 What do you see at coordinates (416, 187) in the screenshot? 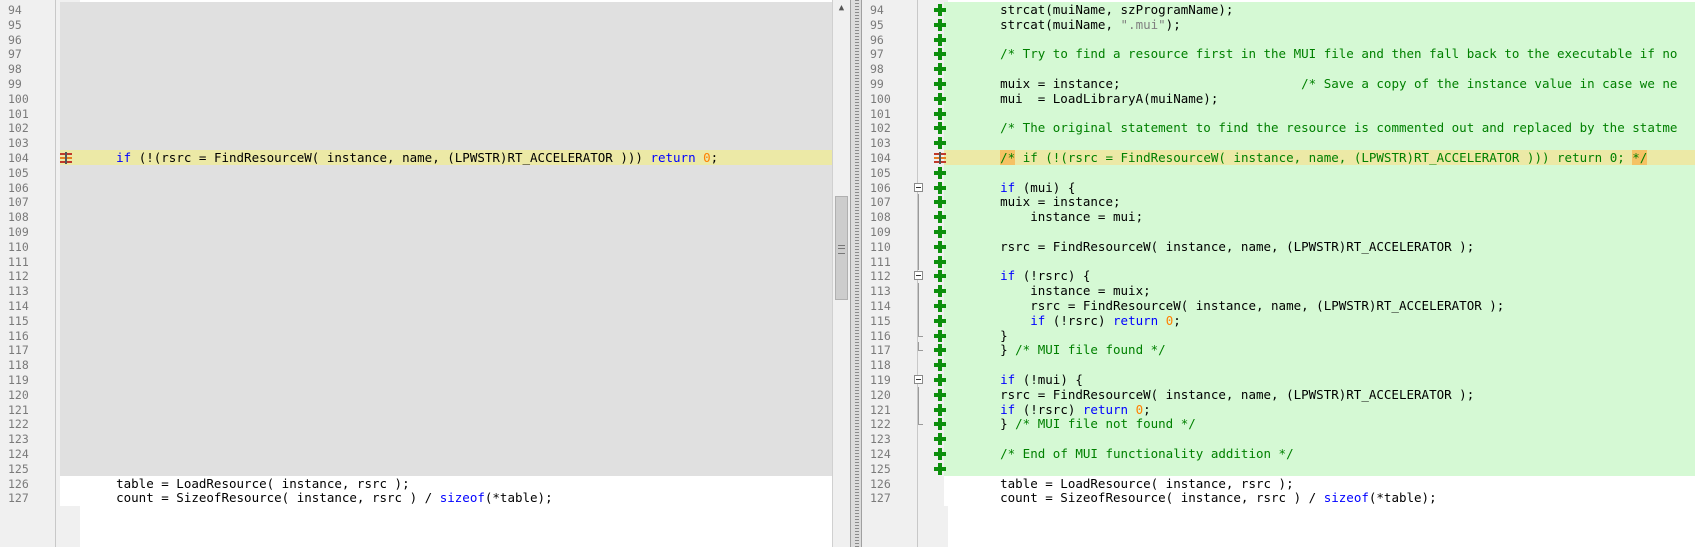
I see `code-line: 106` at bounding box center [416, 187].